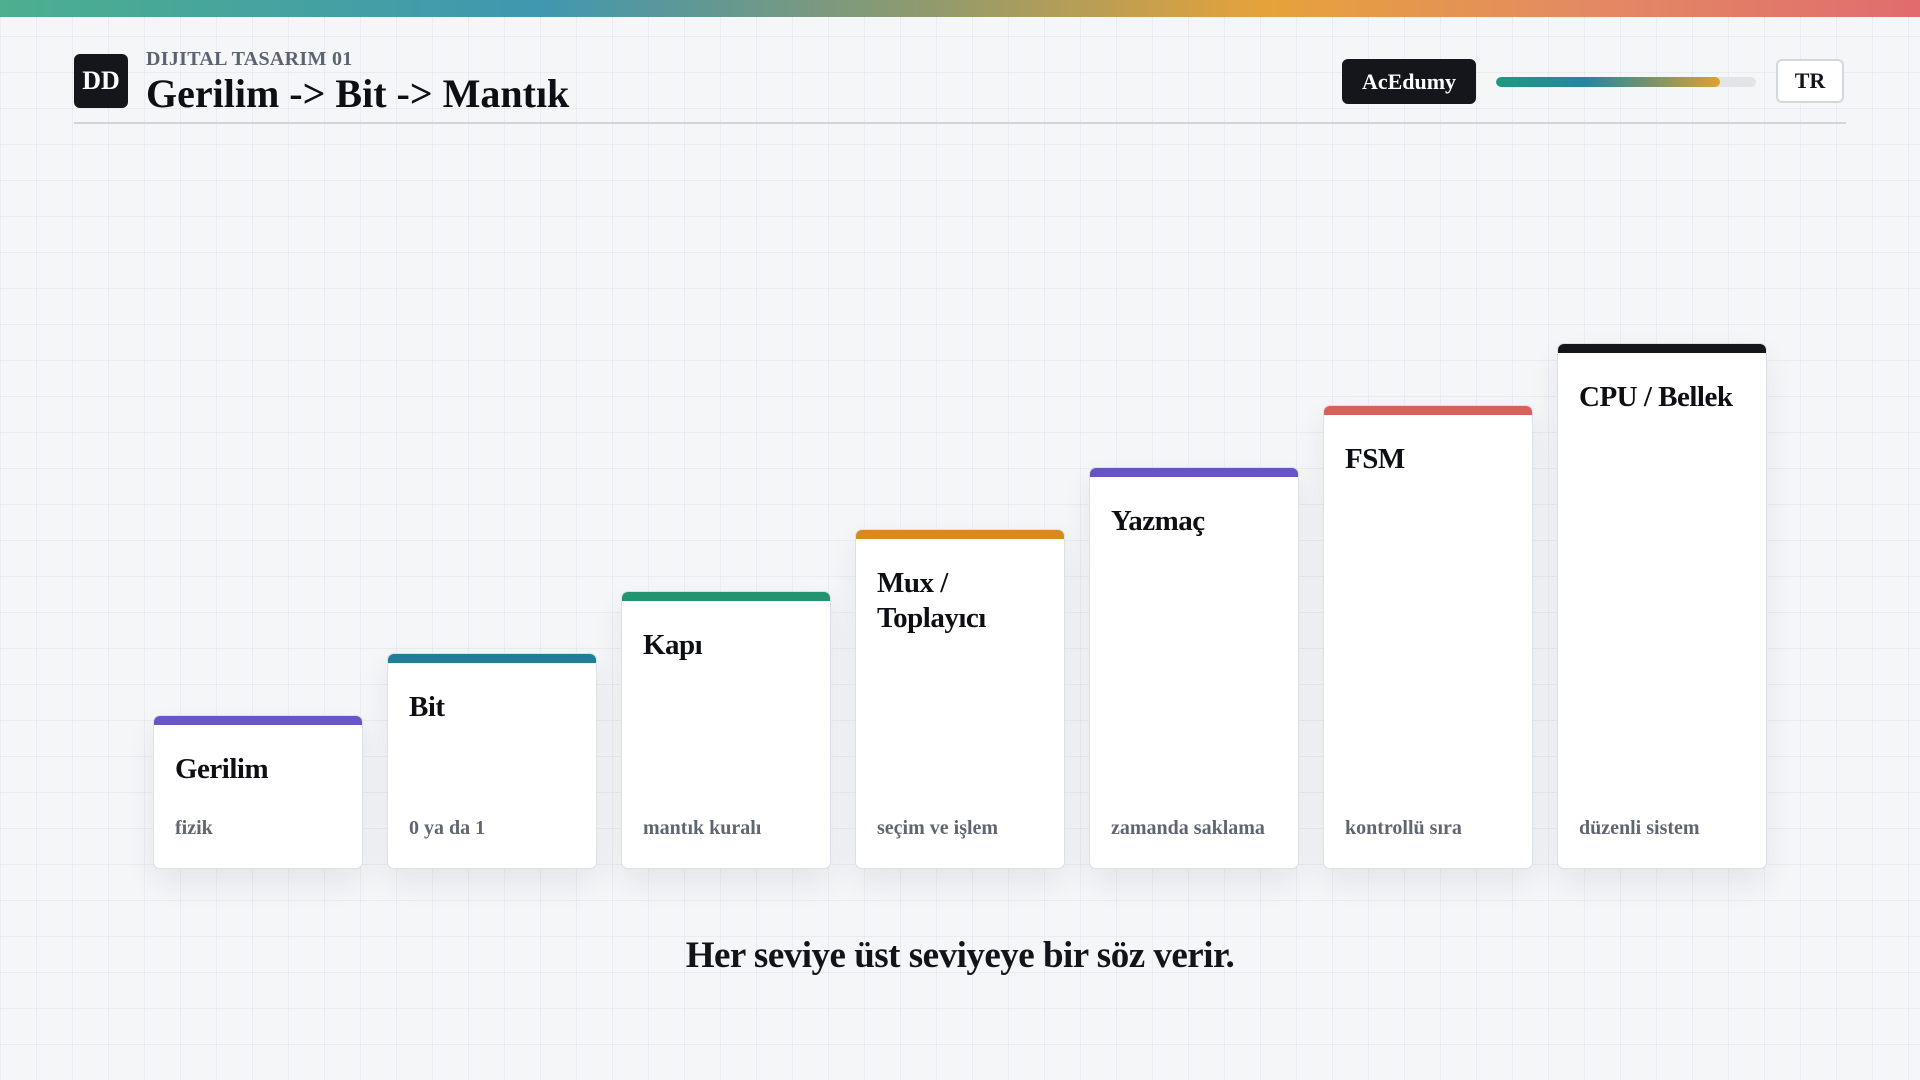  What do you see at coordinates (673, 645) in the screenshot?
I see `step-title: Kapı` at bounding box center [673, 645].